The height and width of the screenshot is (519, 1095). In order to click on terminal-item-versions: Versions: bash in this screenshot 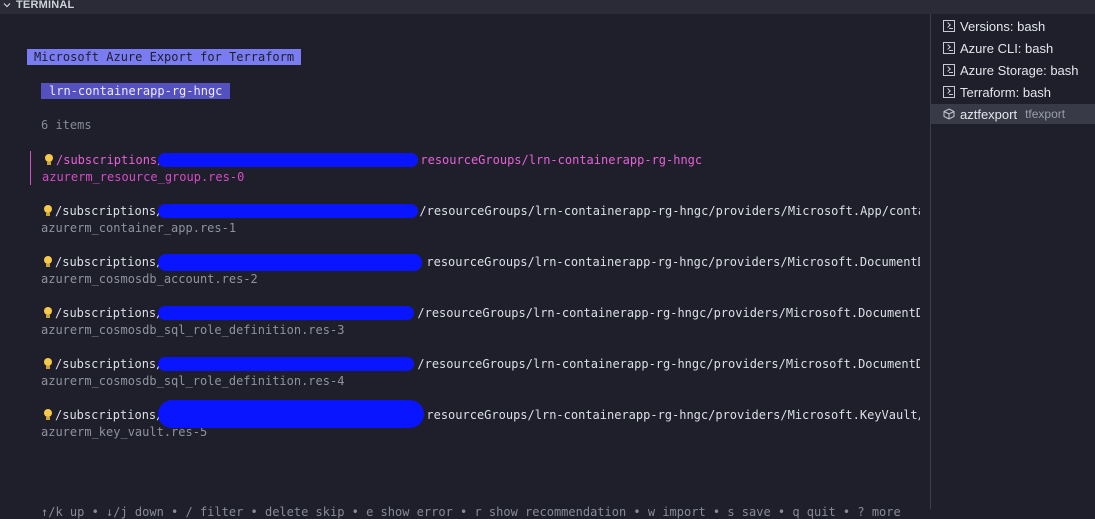, I will do `click(994, 26)`.